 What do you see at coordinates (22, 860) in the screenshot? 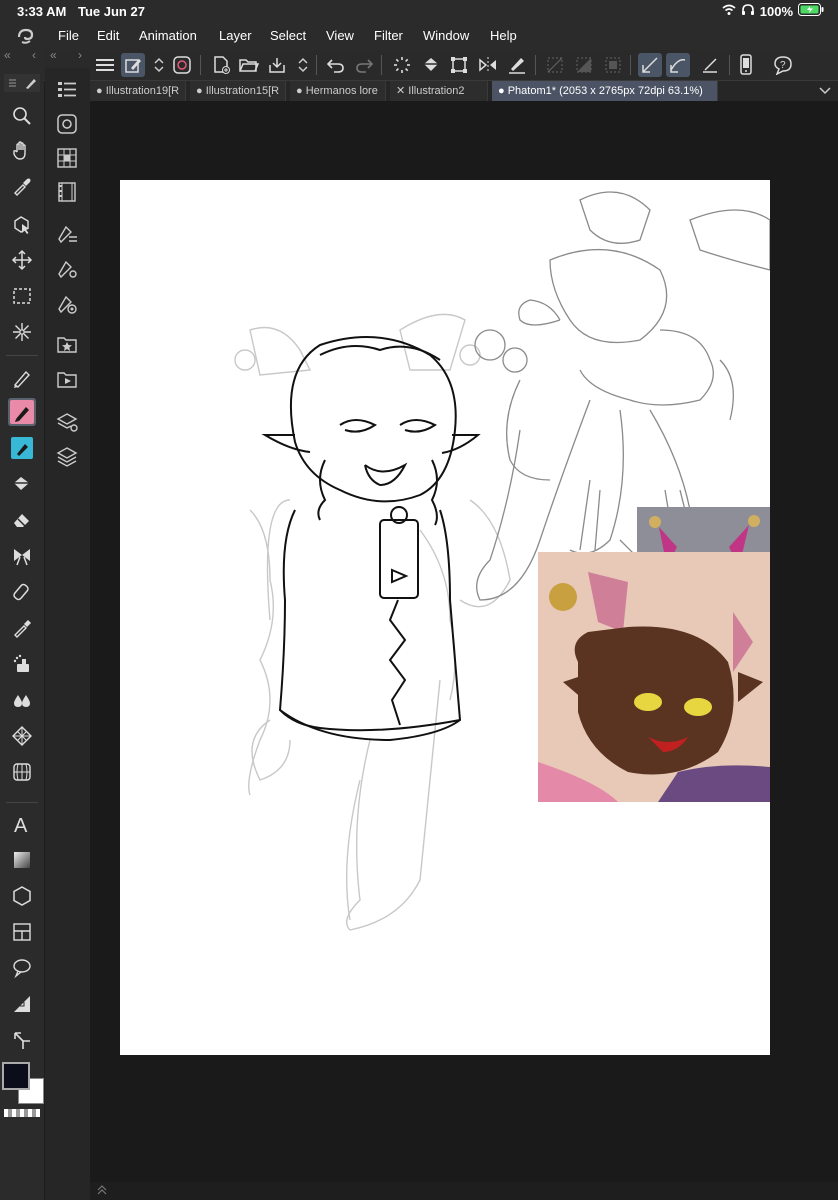
I see `gradient-icon` at bounding box center [22, 860].